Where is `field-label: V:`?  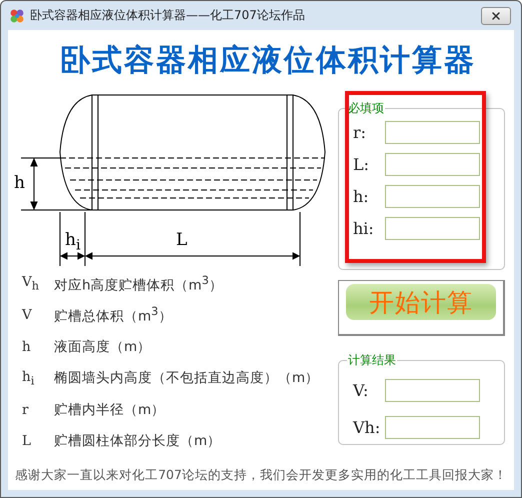
field-label: V: is located at coordinates (361, 390).